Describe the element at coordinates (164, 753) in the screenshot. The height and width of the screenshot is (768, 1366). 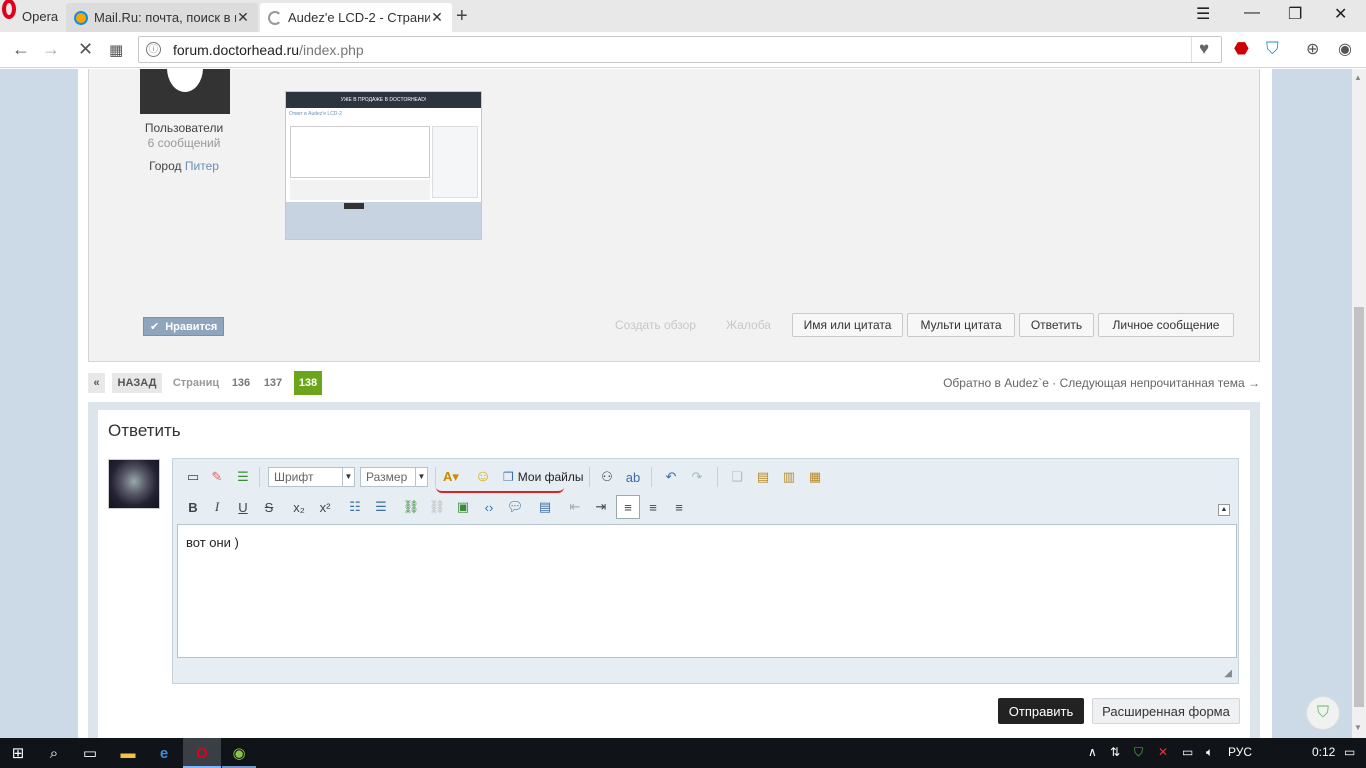
I see `edge-browser-icon: e` at that location.